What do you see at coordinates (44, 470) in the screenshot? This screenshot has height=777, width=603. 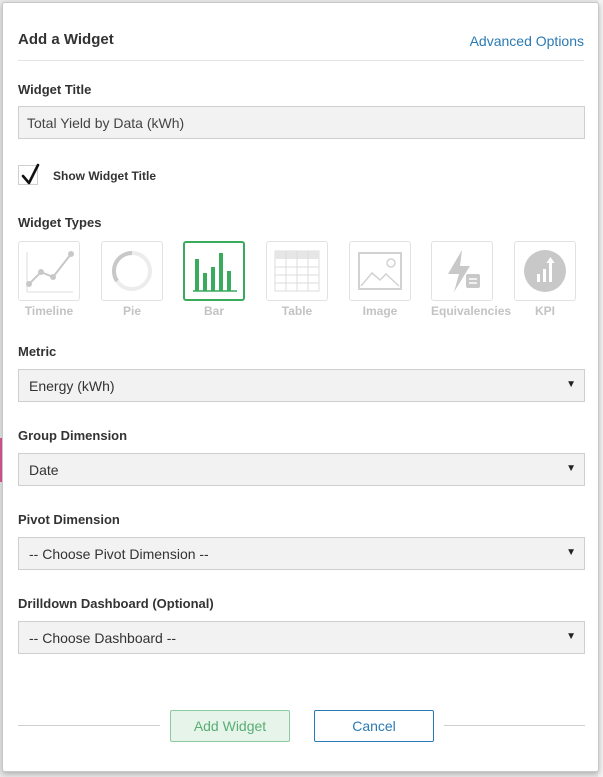 I see `group-dimension-value: Date` at bounding box center [44, 470].